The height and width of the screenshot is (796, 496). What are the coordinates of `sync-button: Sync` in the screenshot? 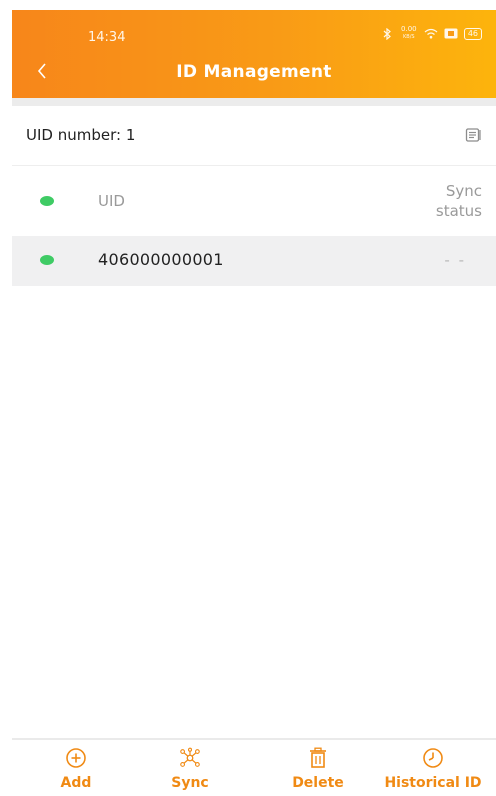 It's located at (190, 771).